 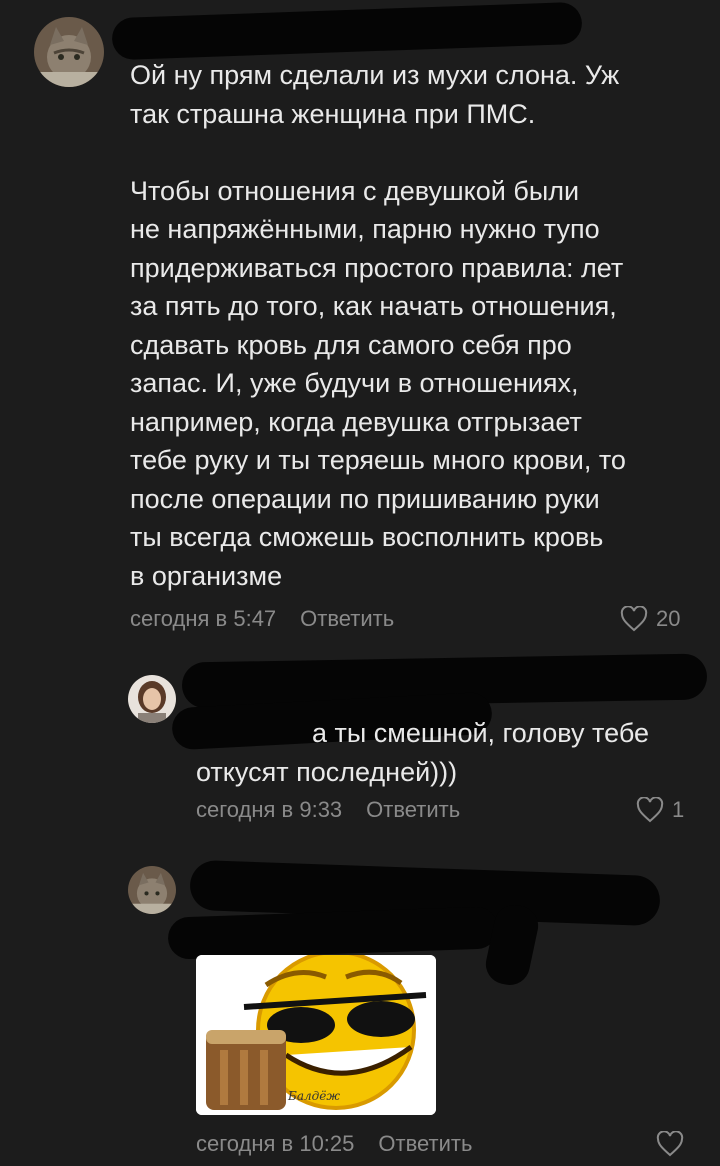 I want to click on comment-meta: сегодня в 5:47 Ответить, so click(x=262, y=619).